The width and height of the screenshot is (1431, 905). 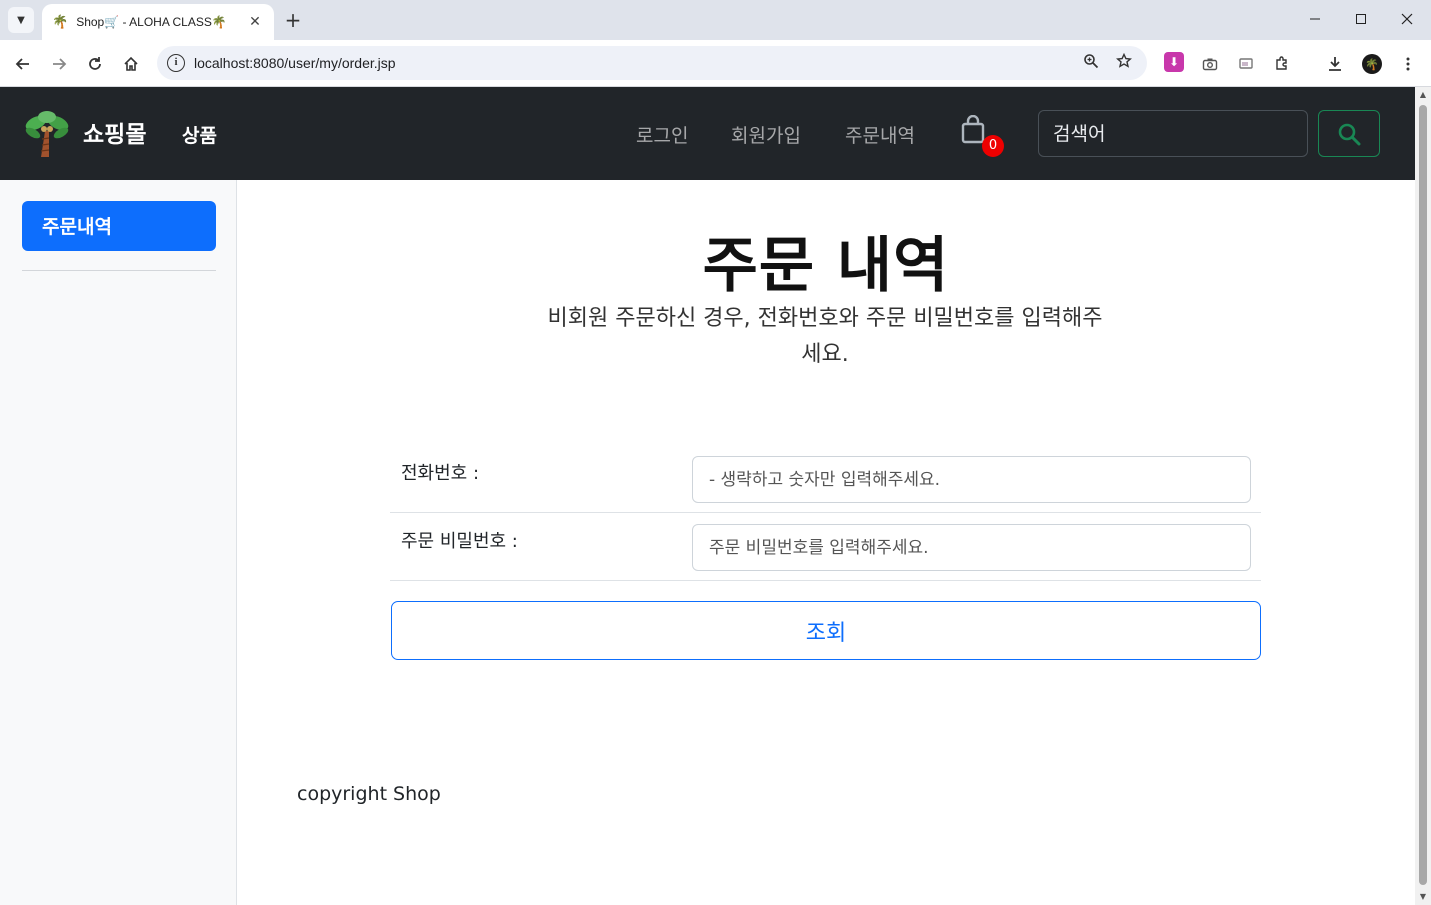 I want to click on extensions-button, so click(x=1282, y=64).